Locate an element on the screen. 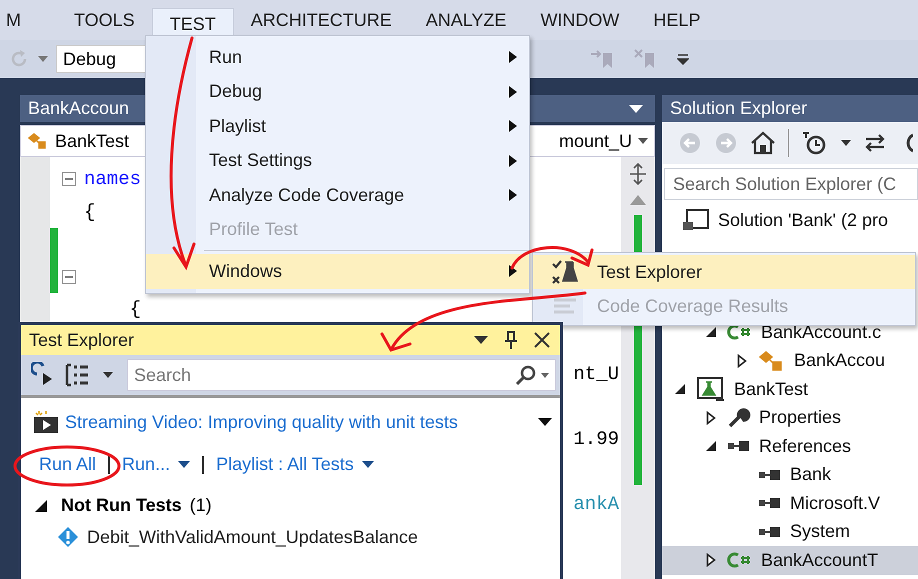  code-keyword: names is located at coordinates (113, 179).